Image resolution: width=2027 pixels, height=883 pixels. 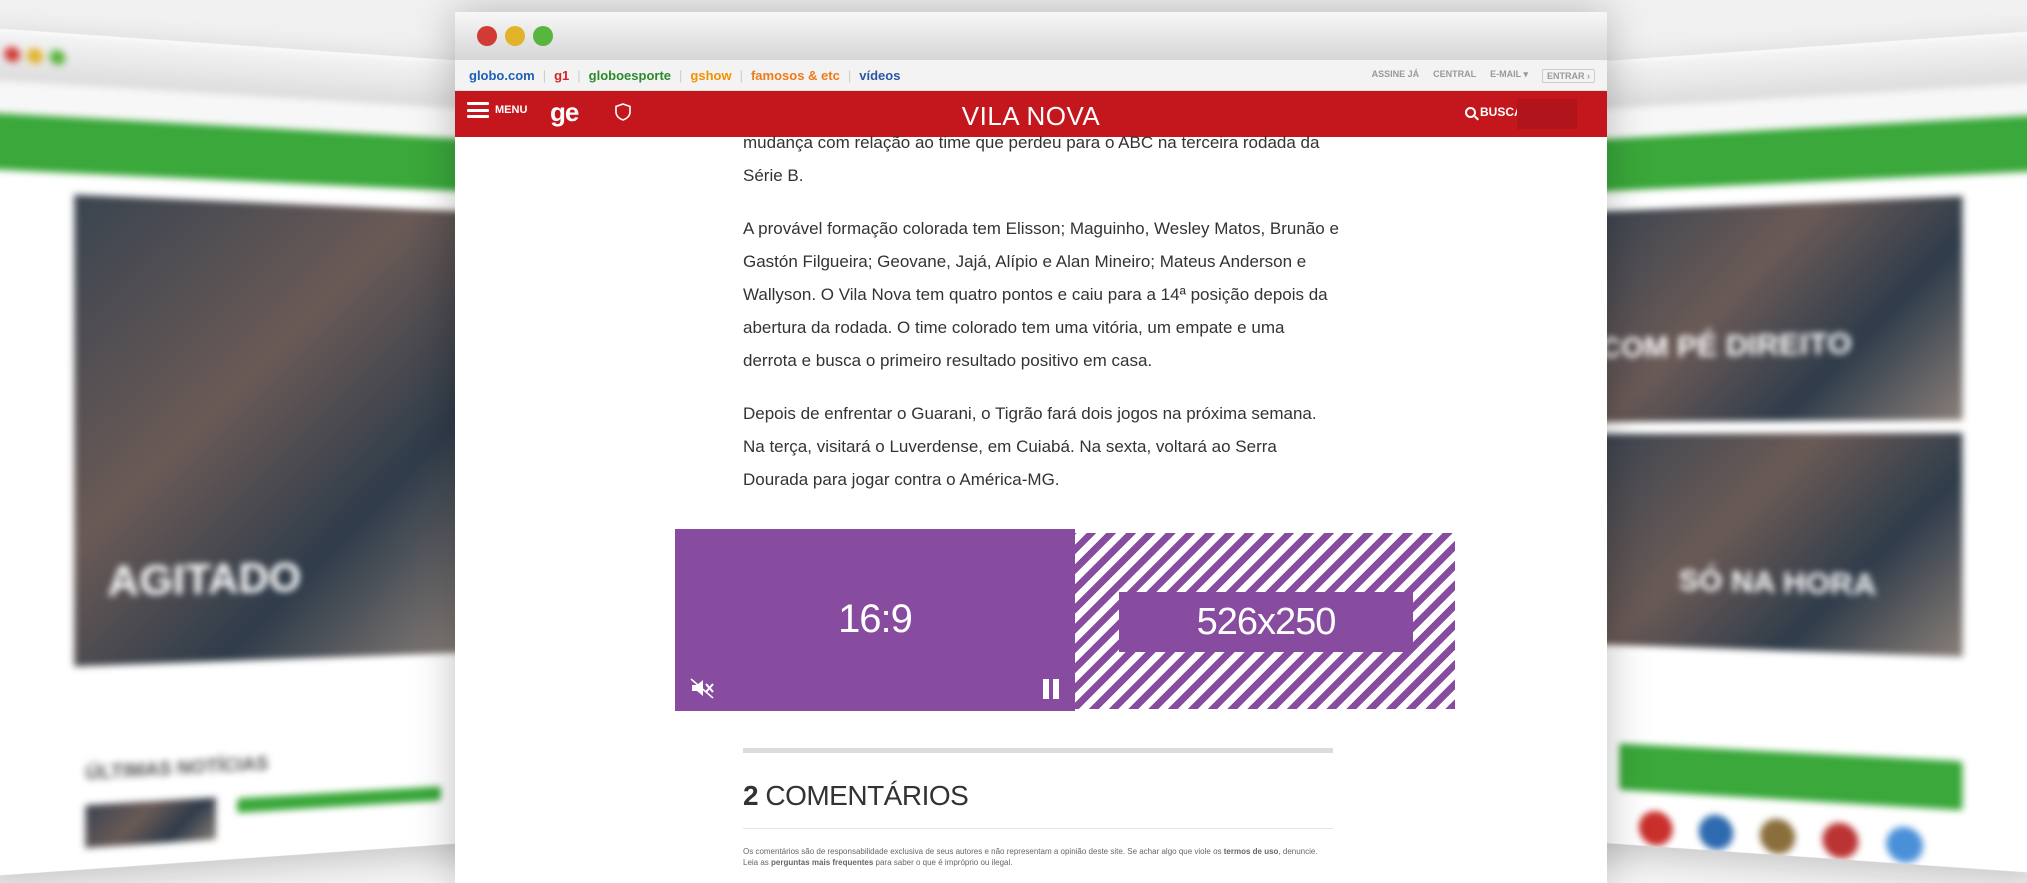 What do you see at coordinates (339, 799) in the screenshot?
I see `left-news-link` at bounding box center [339, 799].